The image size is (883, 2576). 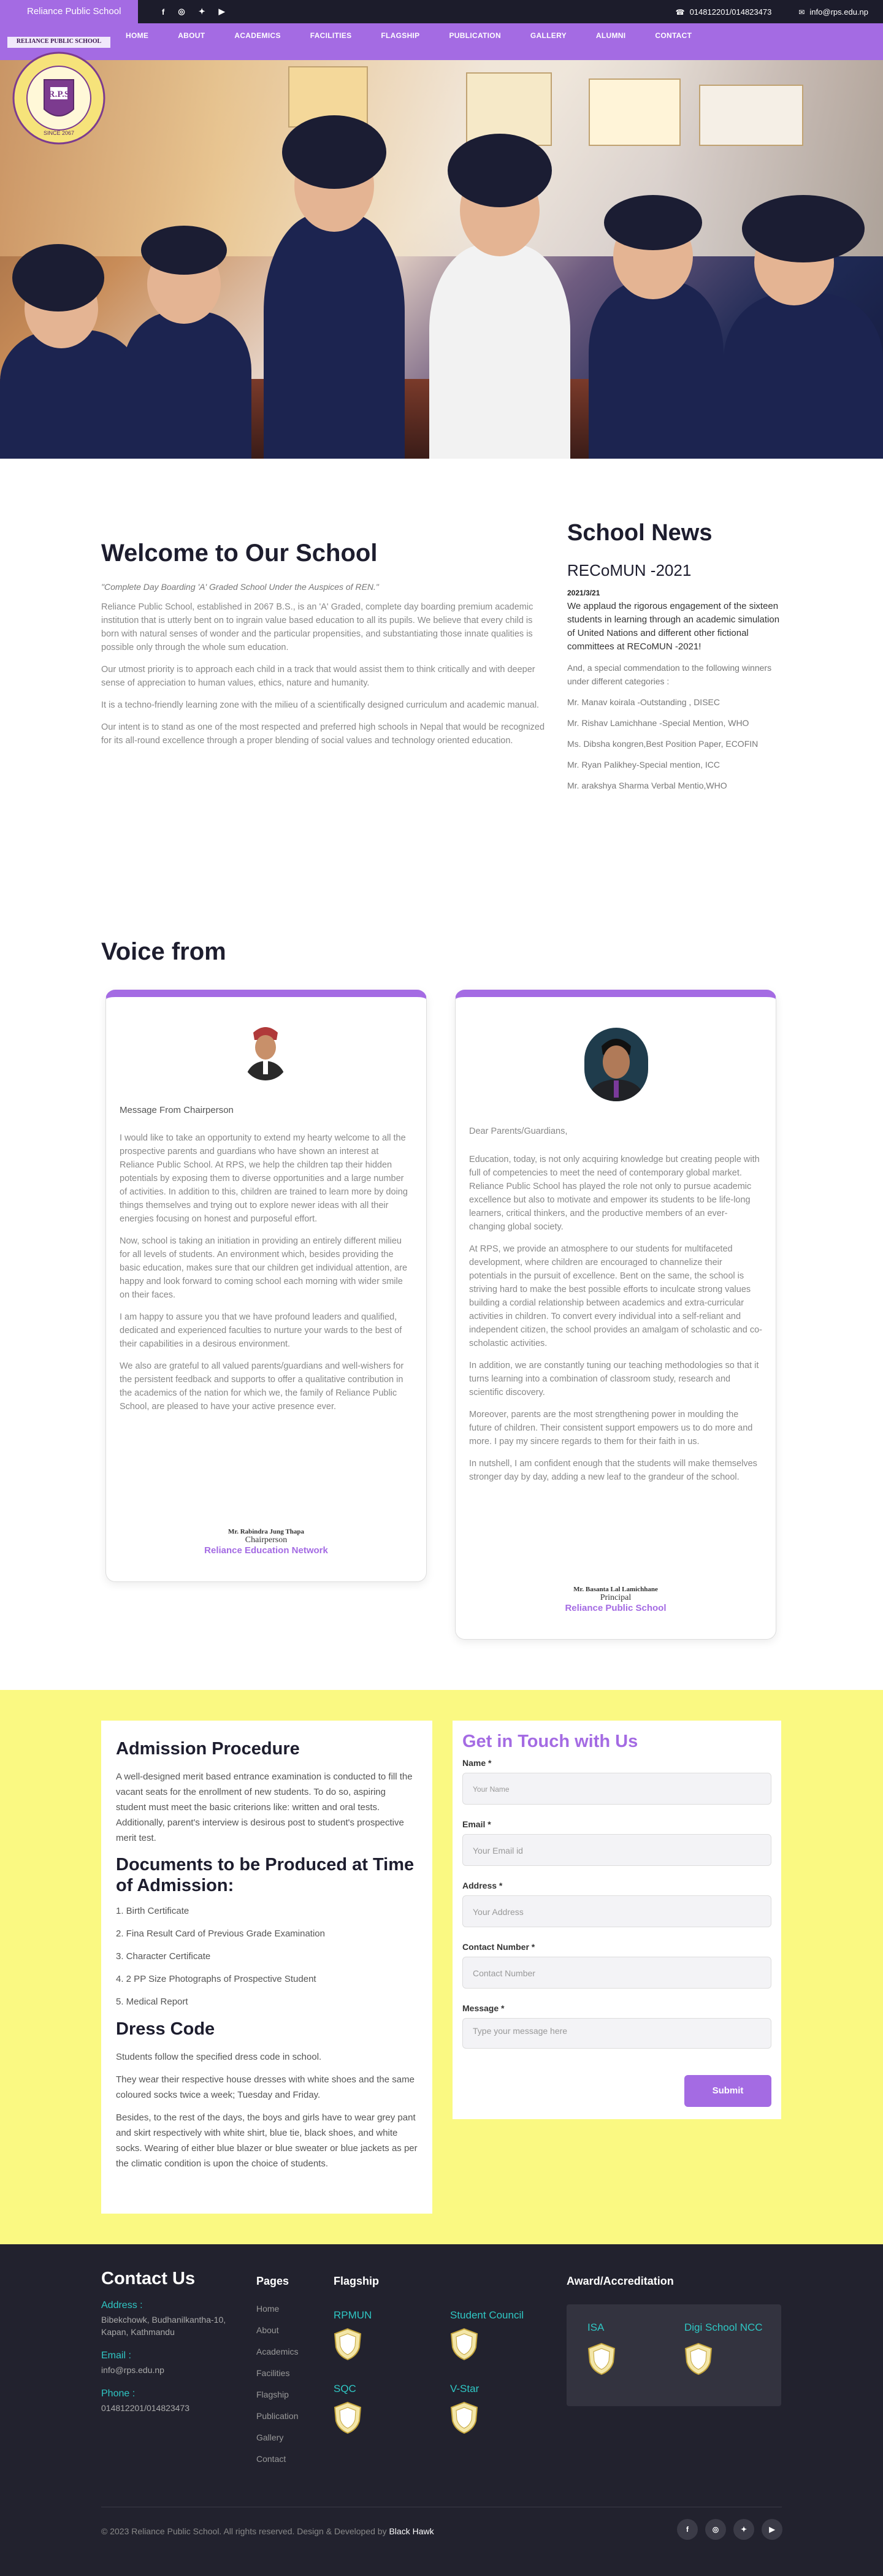 I want to click on footer-link-gallery: Gallery, so click(x=293, y=2437).